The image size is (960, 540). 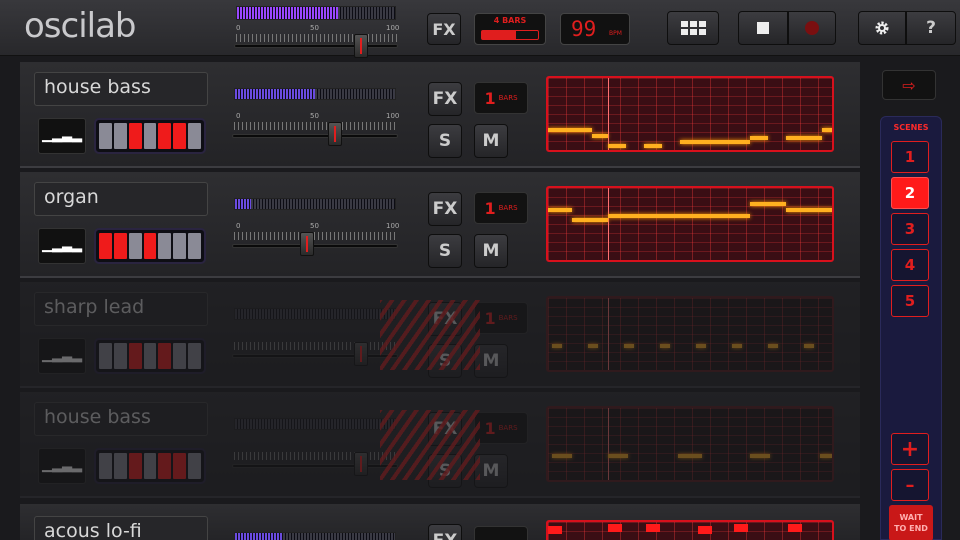 I want to click on gear-icon, so click(x=882, y=28).